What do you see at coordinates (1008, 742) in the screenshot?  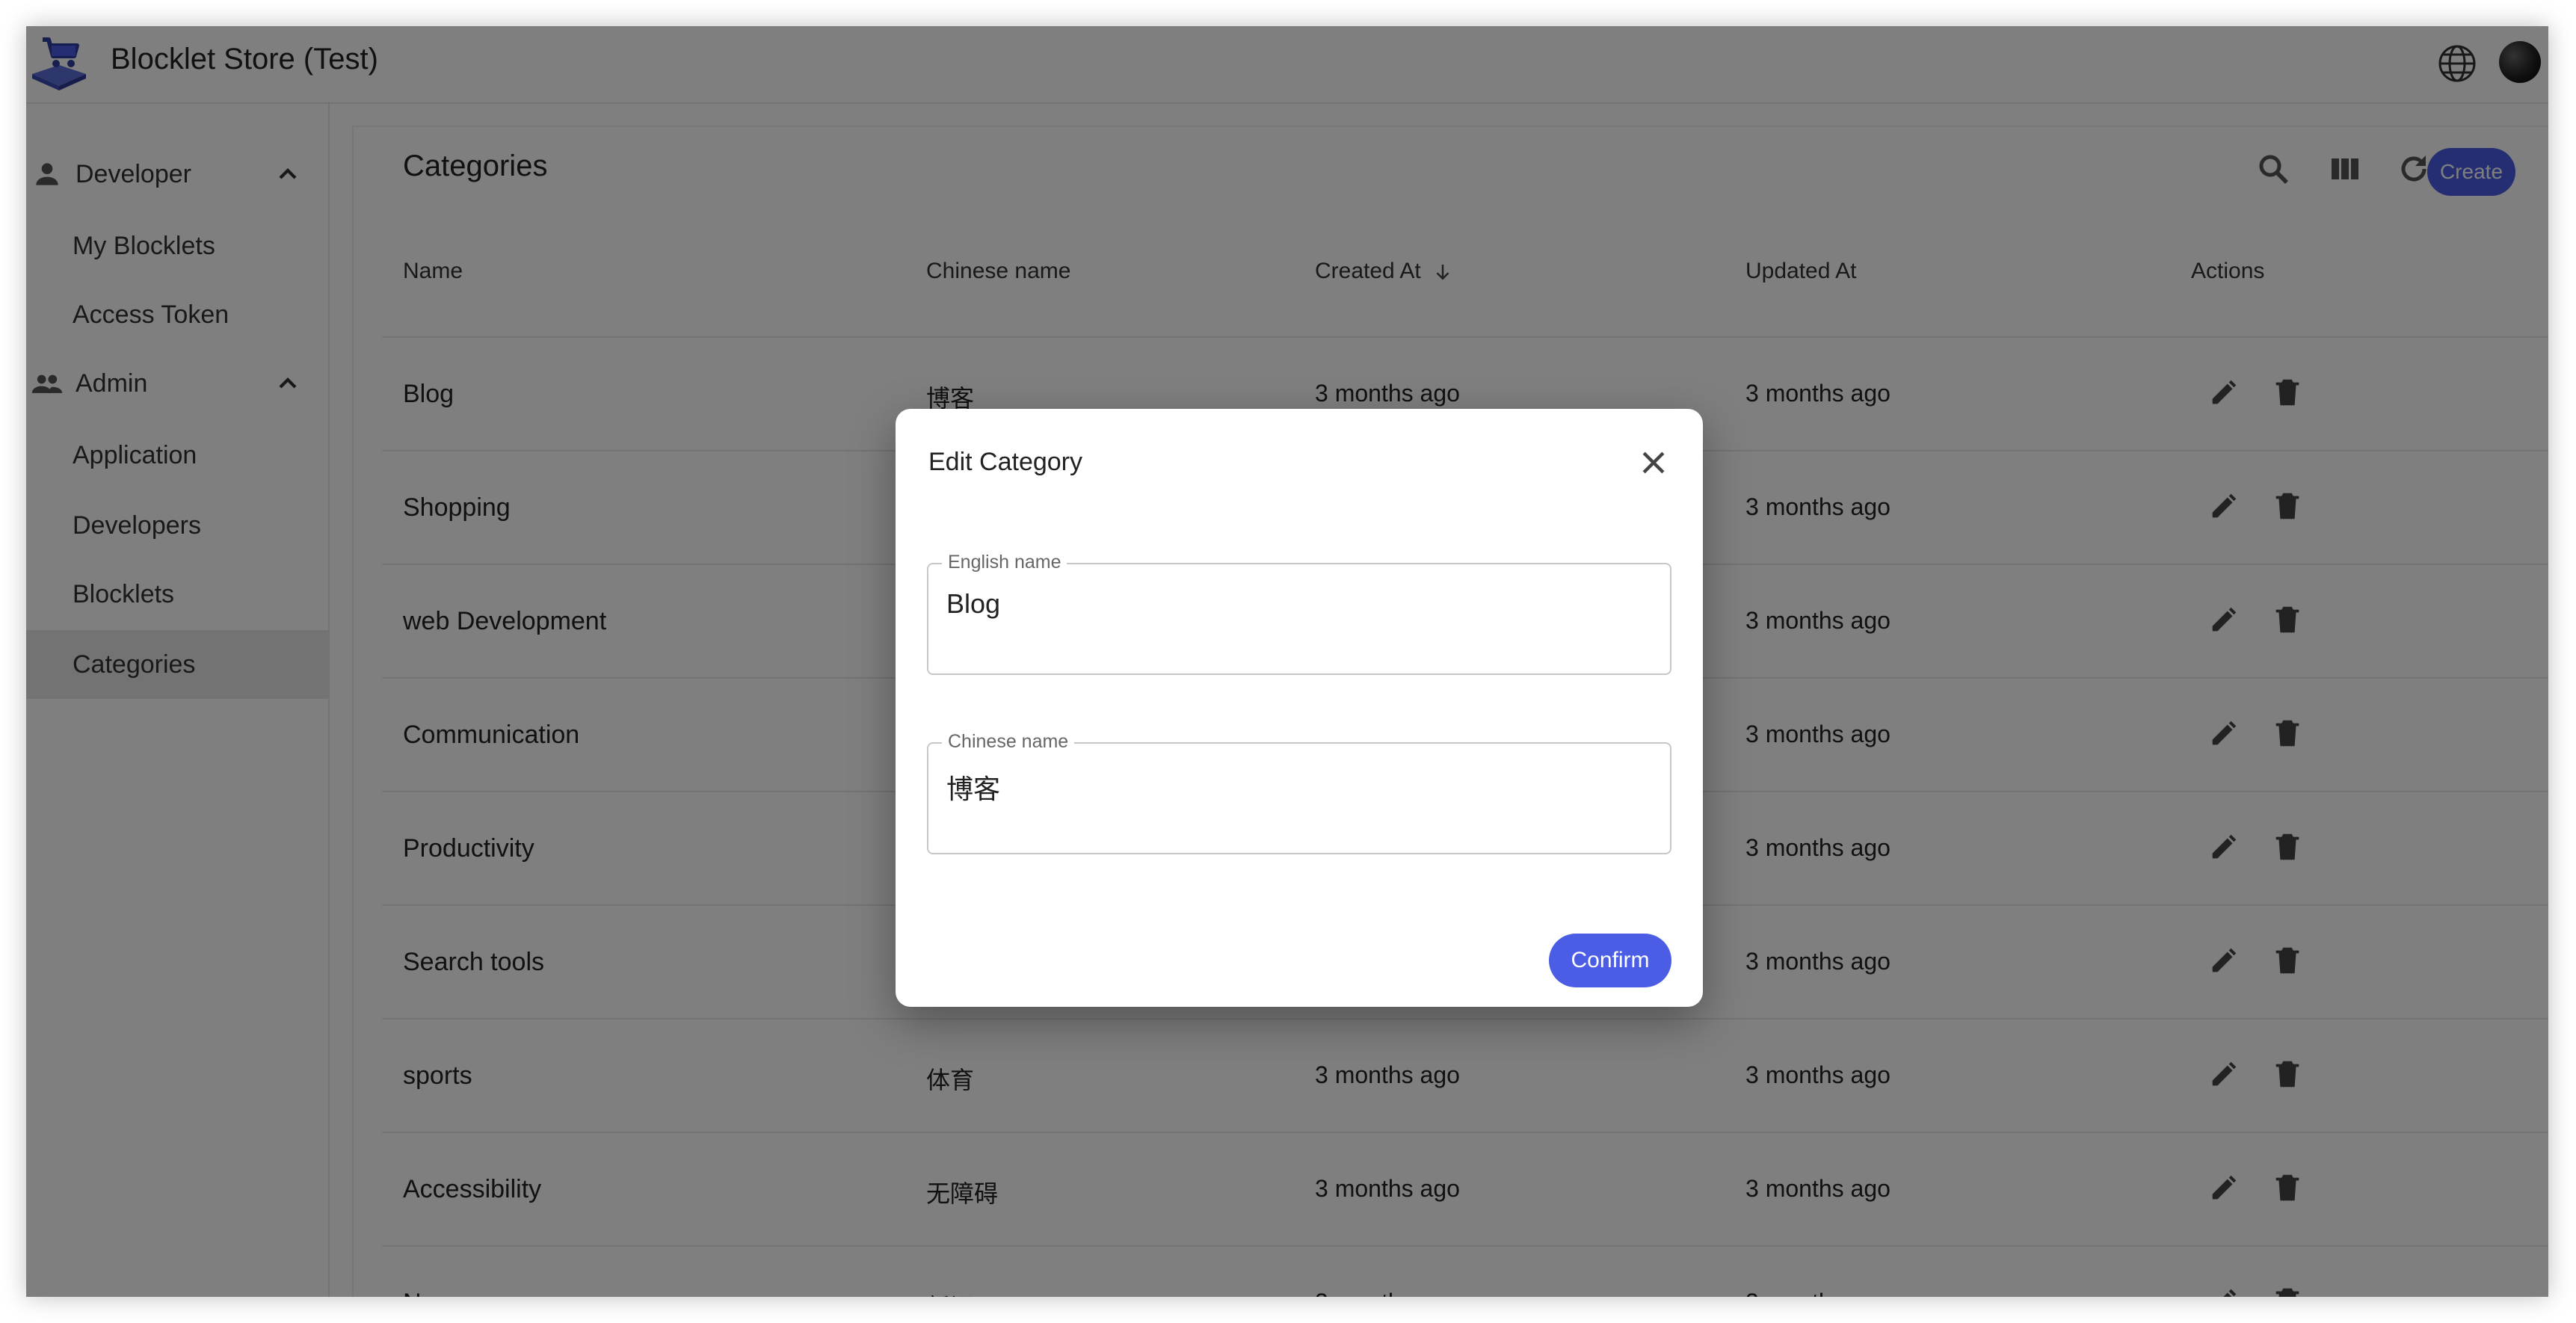 I see `chinese-name-label: Chinese name` at bounding box center [1008, 742].